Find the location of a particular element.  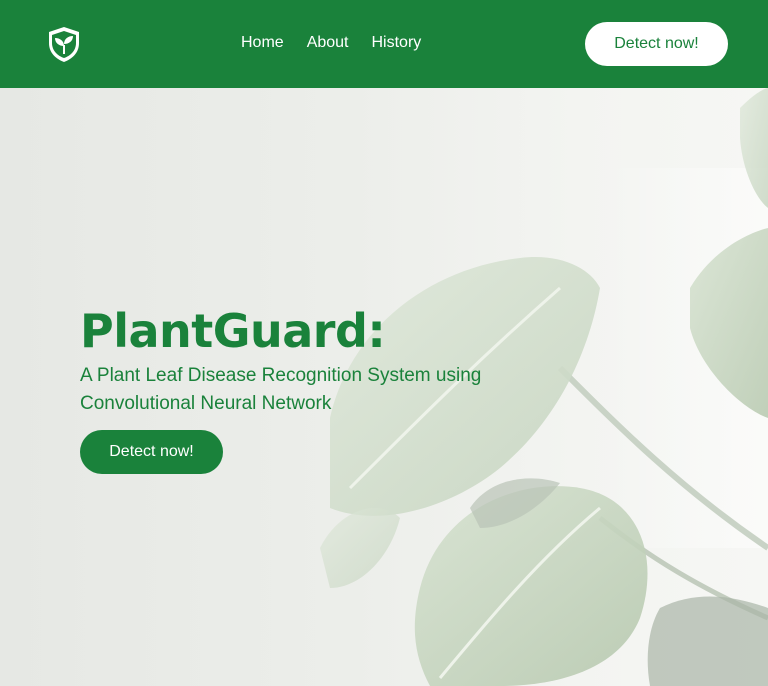

nav-link-home: Home is located at coordinates (262, 43).